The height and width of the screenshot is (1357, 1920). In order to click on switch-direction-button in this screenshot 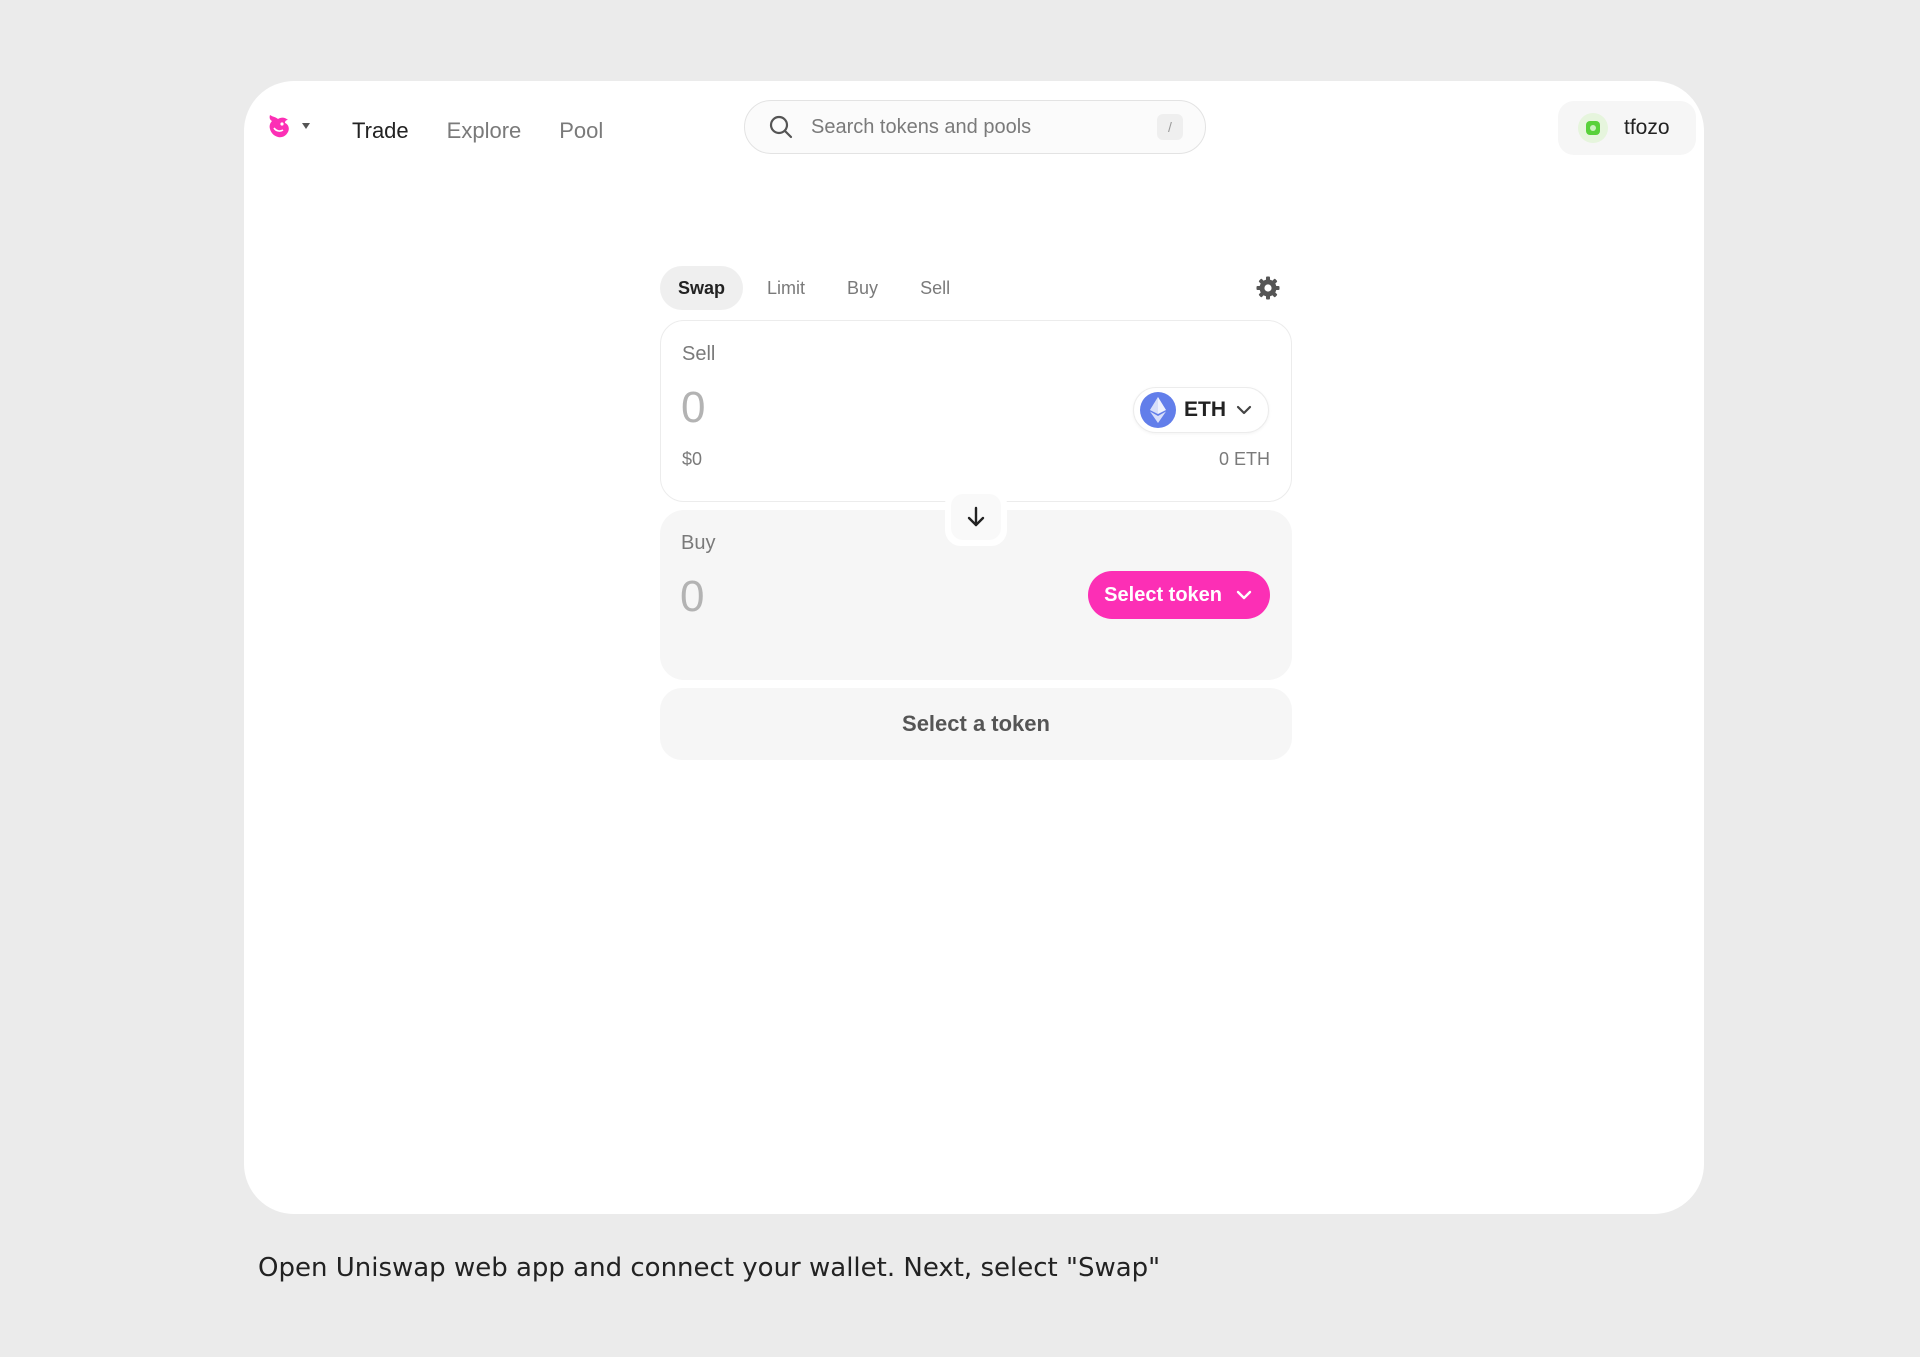, I will do `click(976, 517)`.